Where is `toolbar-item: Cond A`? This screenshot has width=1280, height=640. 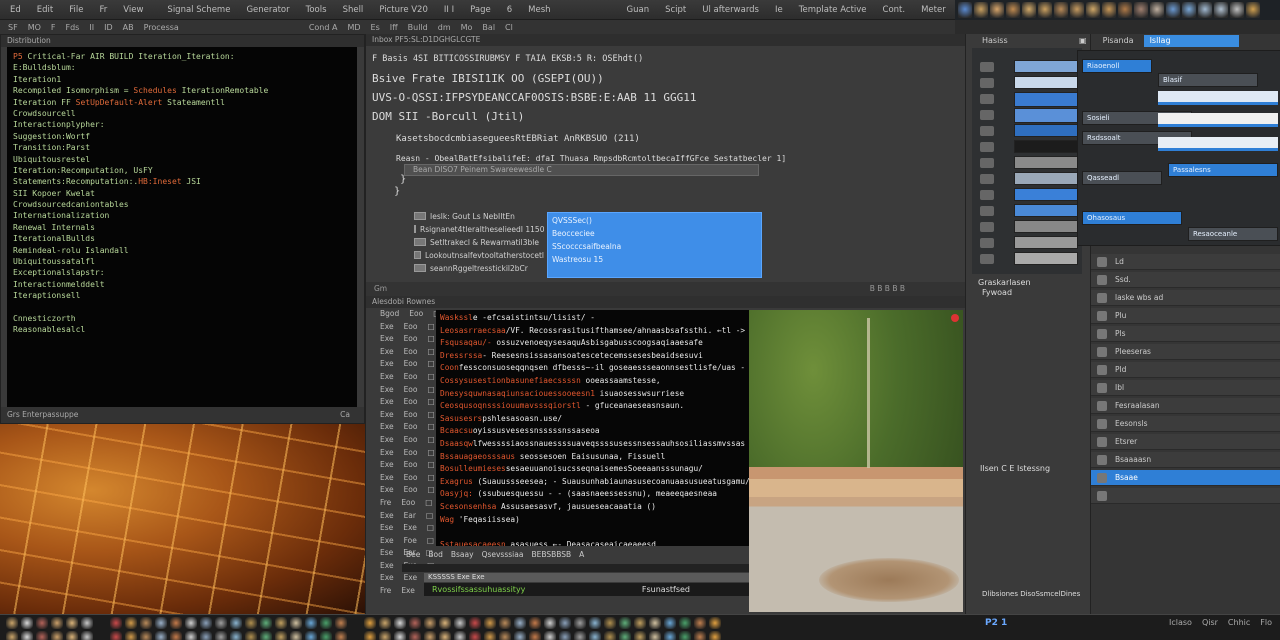
toolbar-item: Cond A is located at coordinates (323, 27).